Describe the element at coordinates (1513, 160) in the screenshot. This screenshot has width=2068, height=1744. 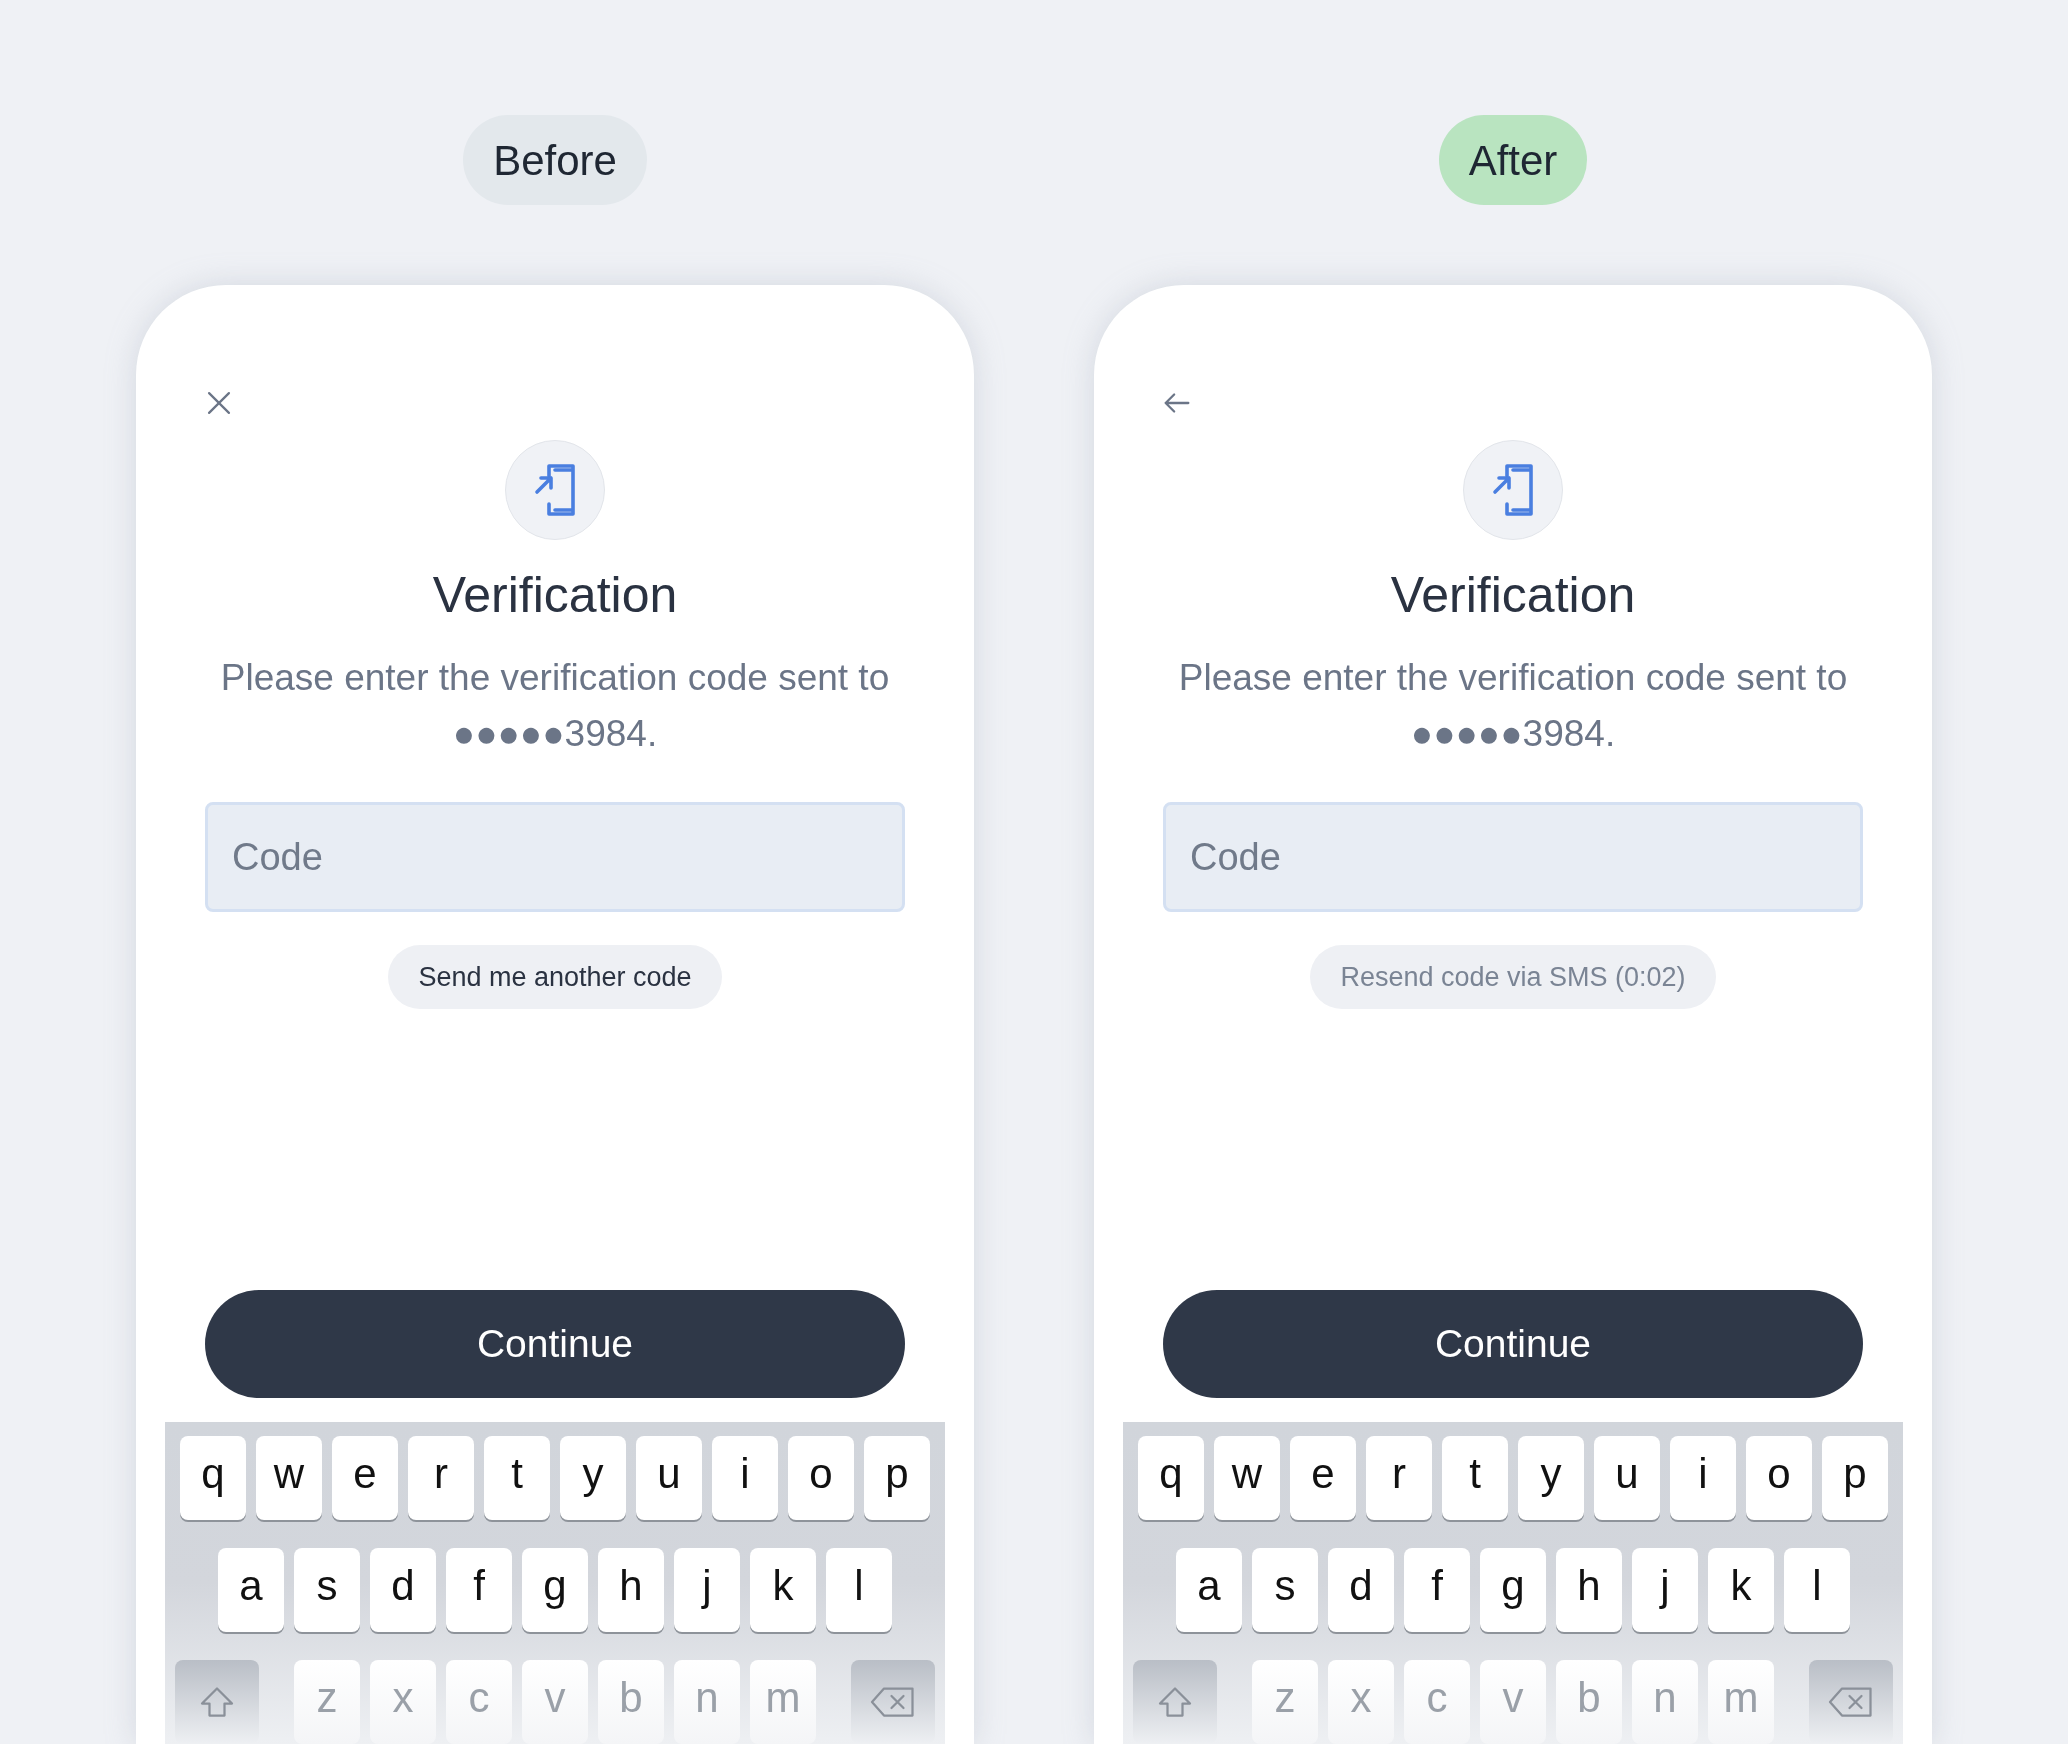
I see `version-label: After` at that location.